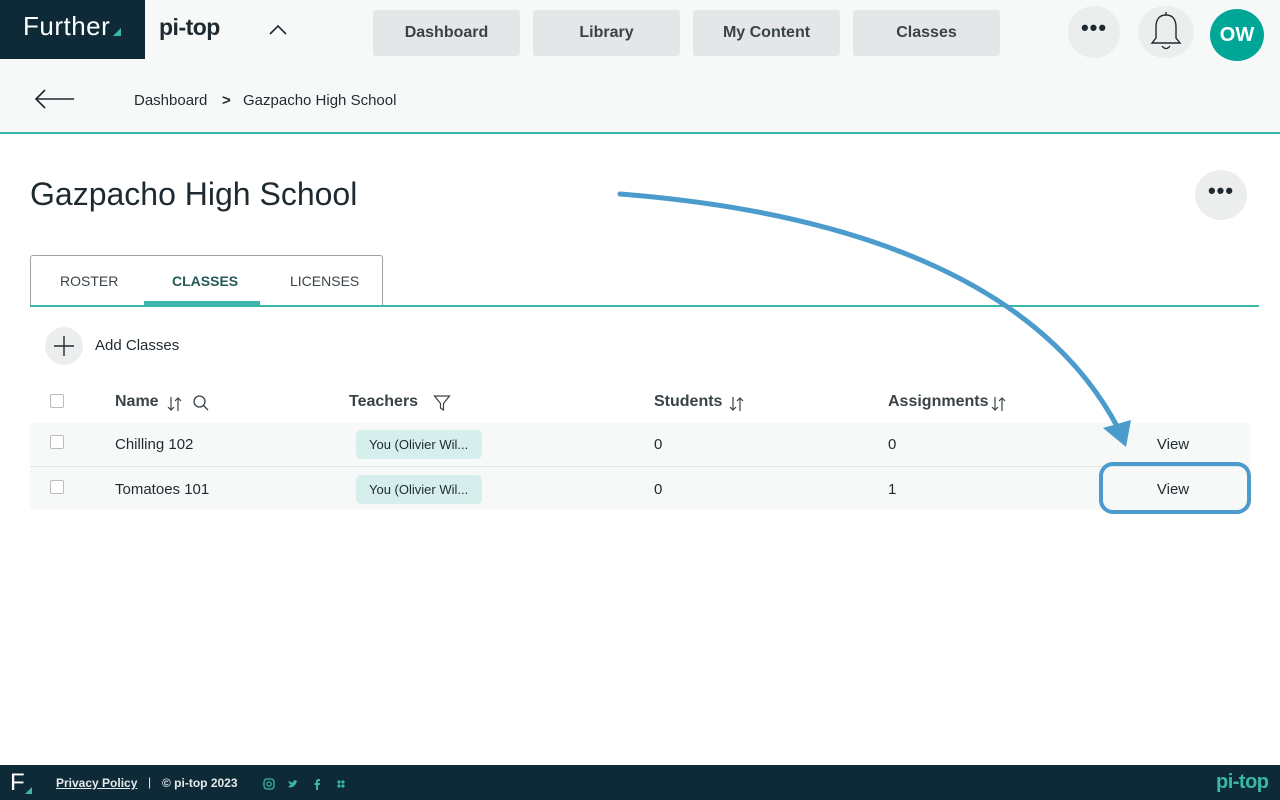 The image size is (1280, 800). Describe the element at coordinates (194, 194) in the screenshot. I see `page-title: Gazpacho High School` at that location.